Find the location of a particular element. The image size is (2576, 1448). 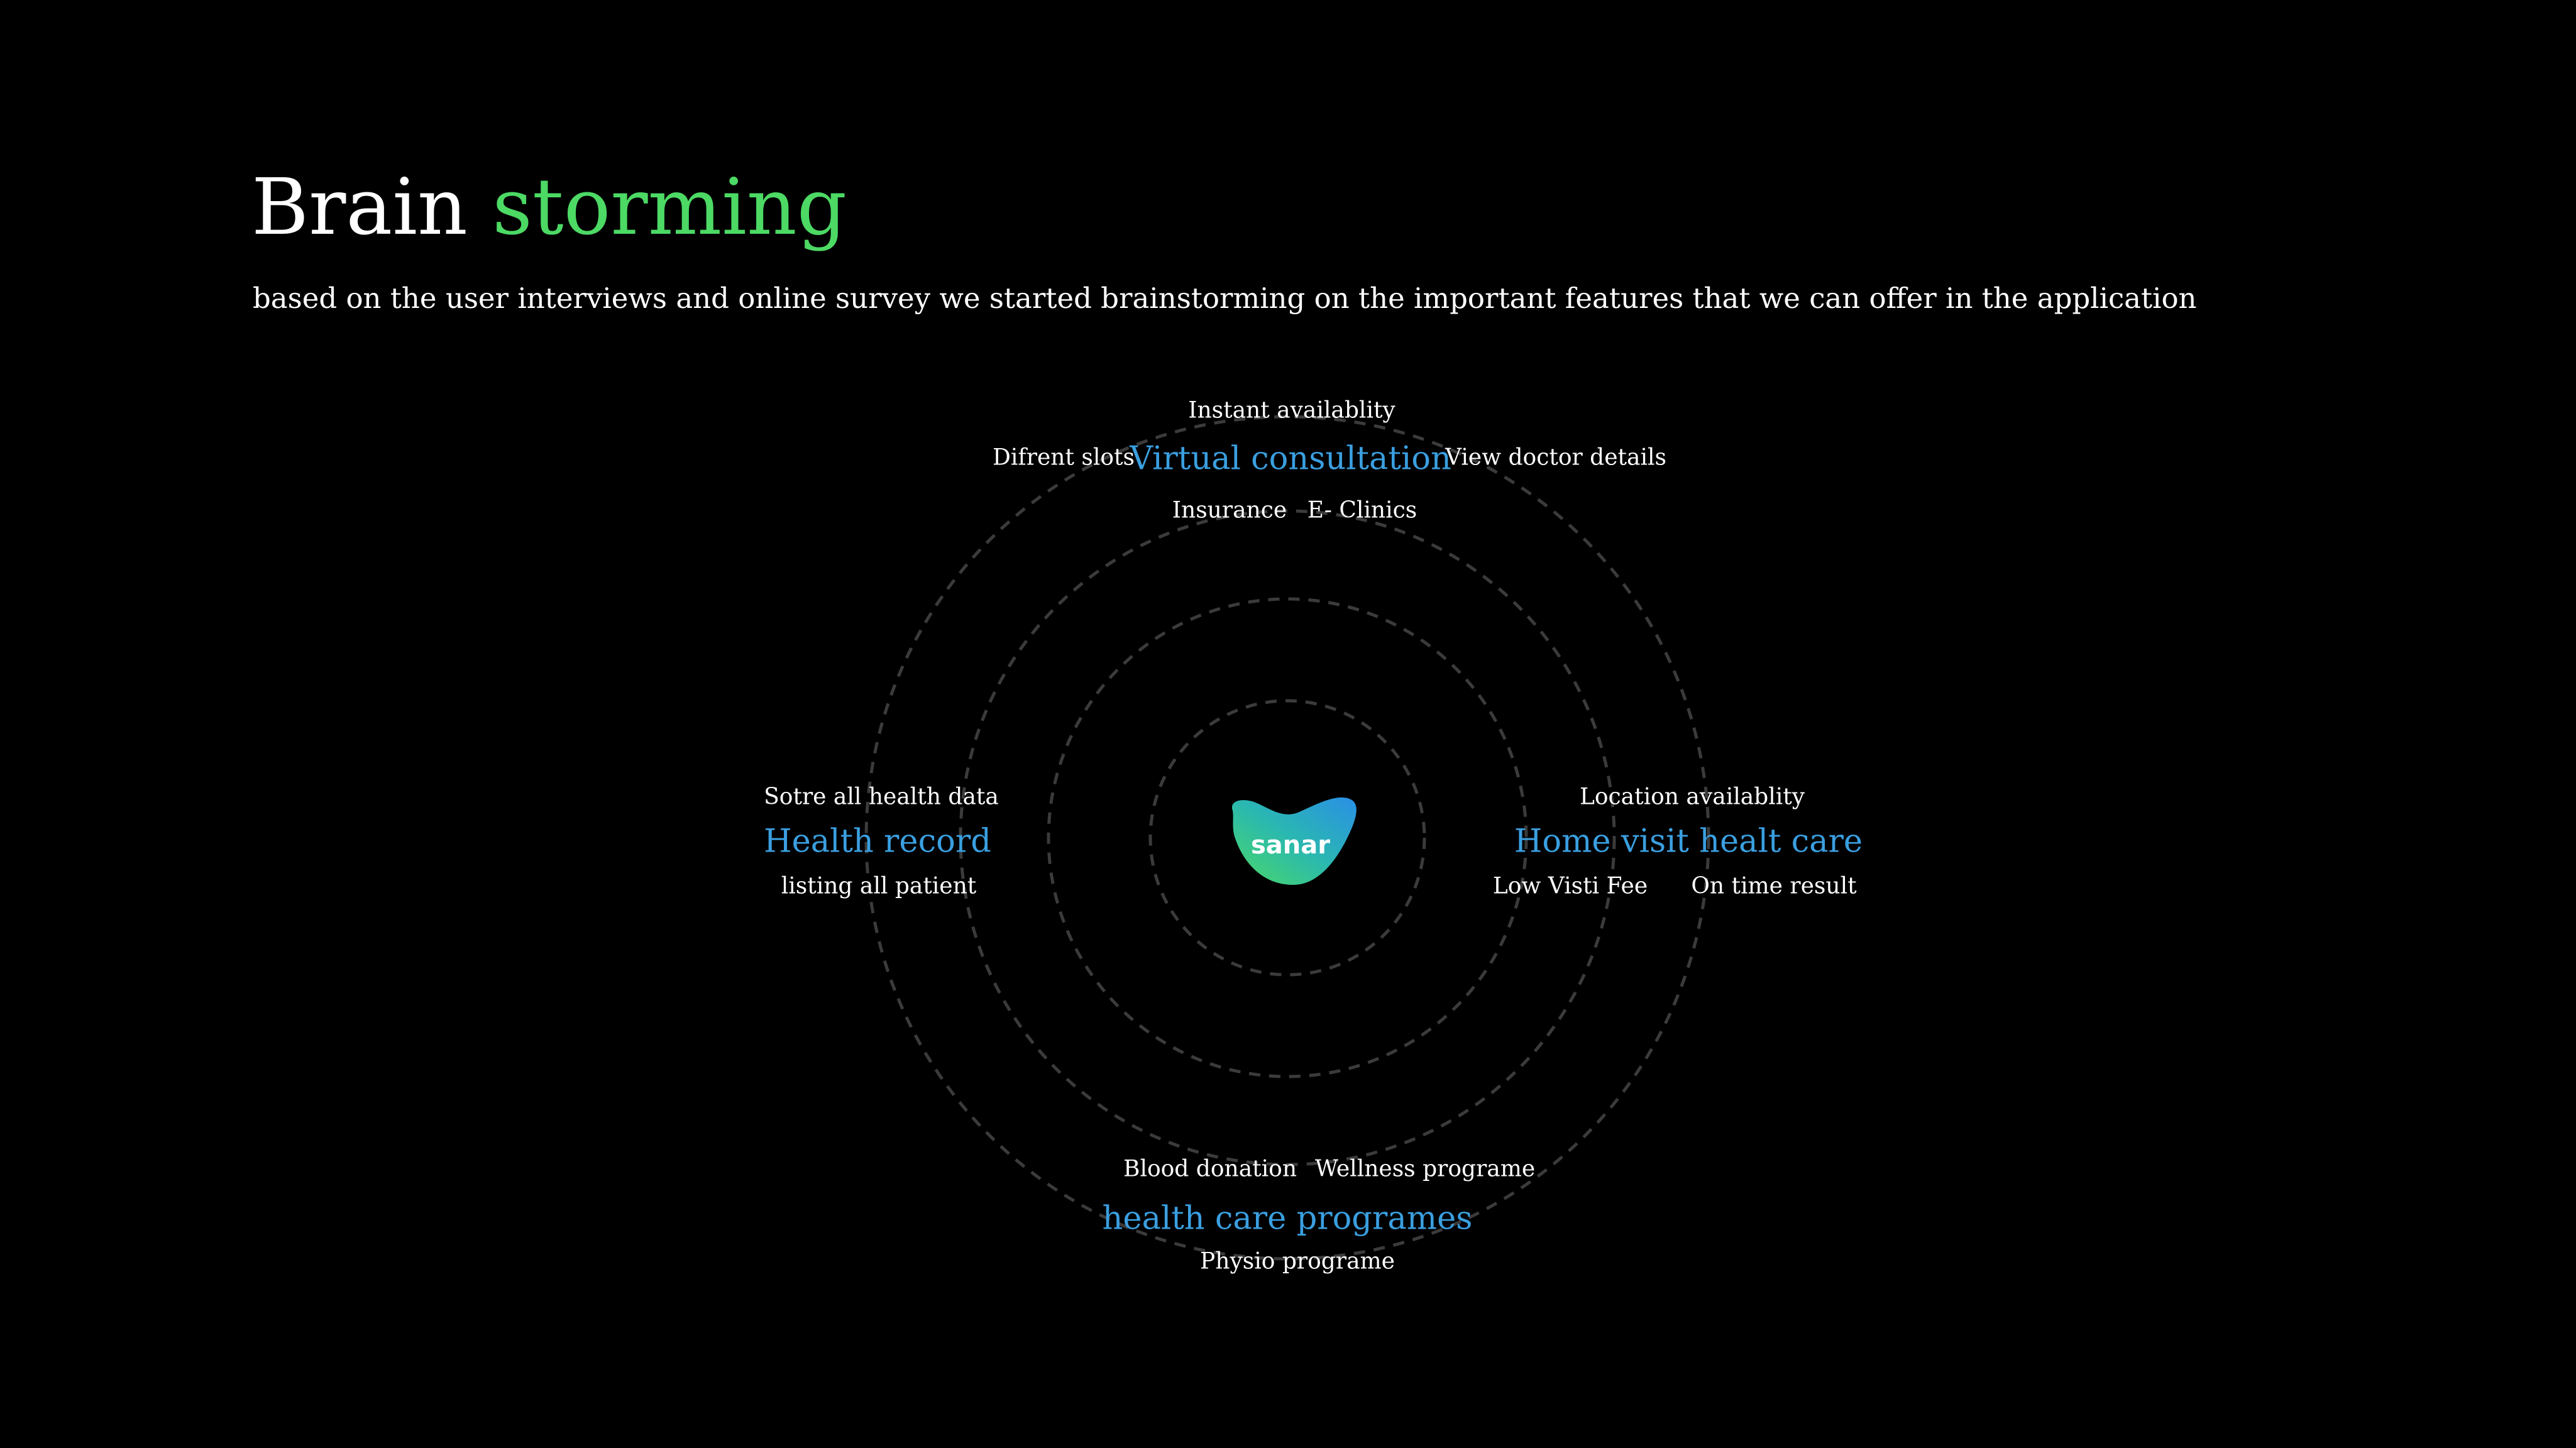

logo-text: sanar is located at coordinates (1290, 845).